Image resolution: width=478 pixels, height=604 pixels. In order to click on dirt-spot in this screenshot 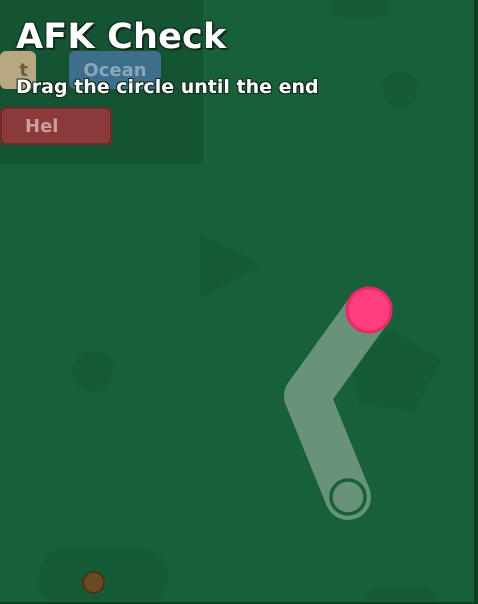, I will do `click(93, 582)`.